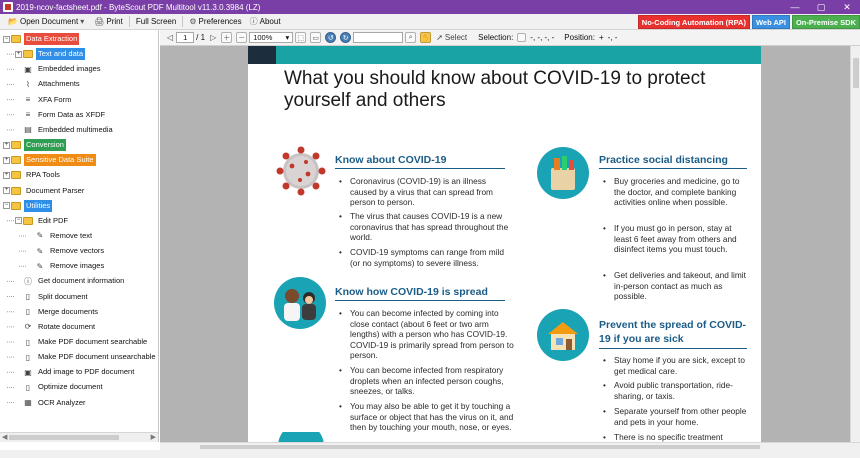 This screenshot has height=458, width=860. I want to click on zoom-out-icon: －, so click(242, 37).